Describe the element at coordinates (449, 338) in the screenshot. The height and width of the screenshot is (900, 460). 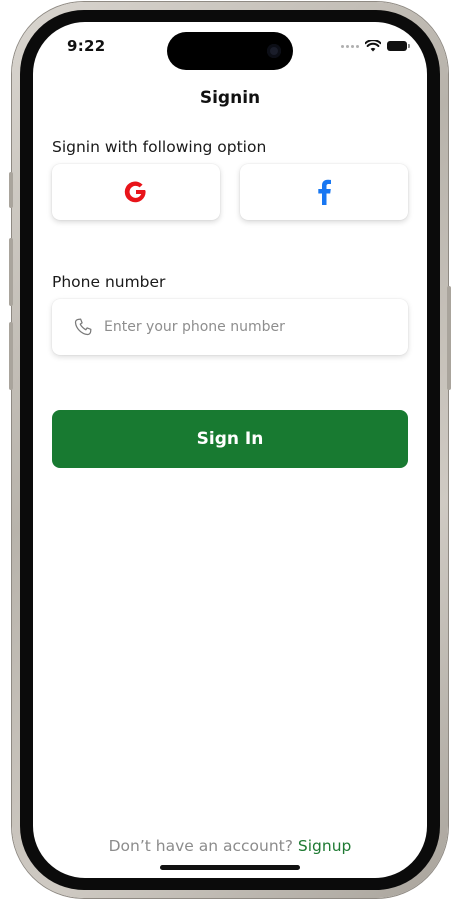
I see `device-power-button` at that location.